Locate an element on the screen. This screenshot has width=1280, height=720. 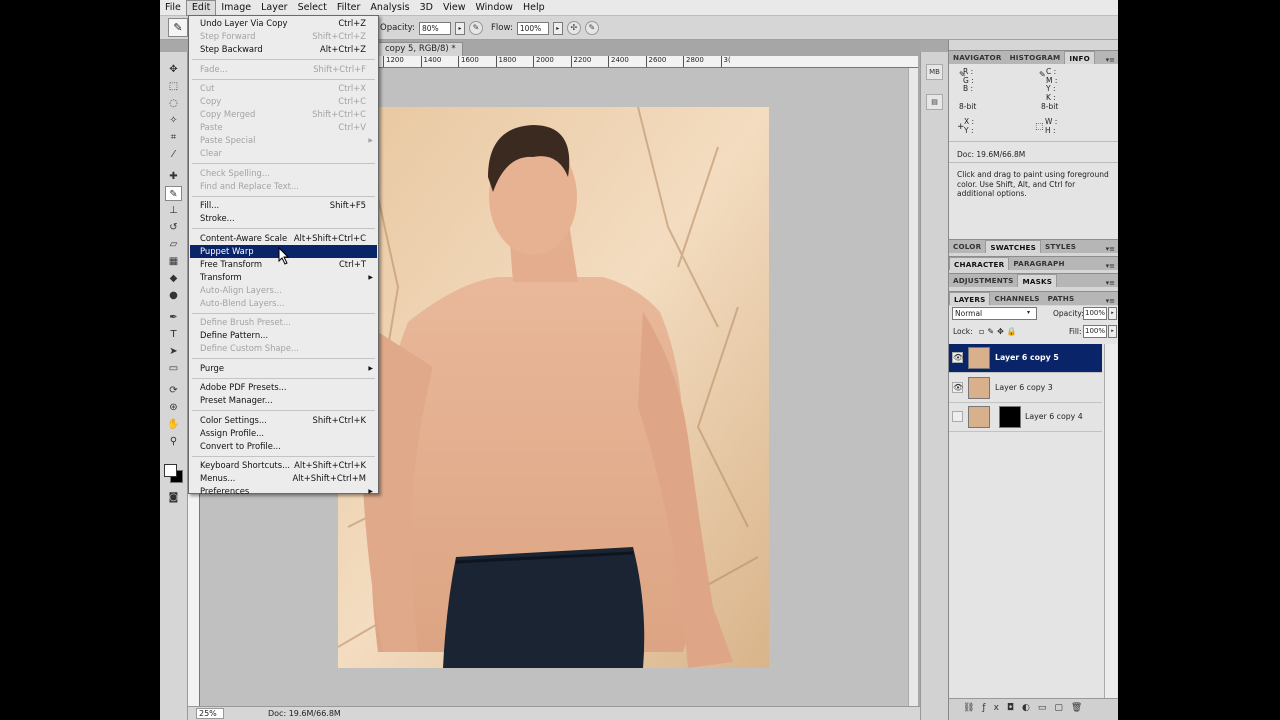
eraser-tool-icon: ▱ is located at coordinates (173, 244).